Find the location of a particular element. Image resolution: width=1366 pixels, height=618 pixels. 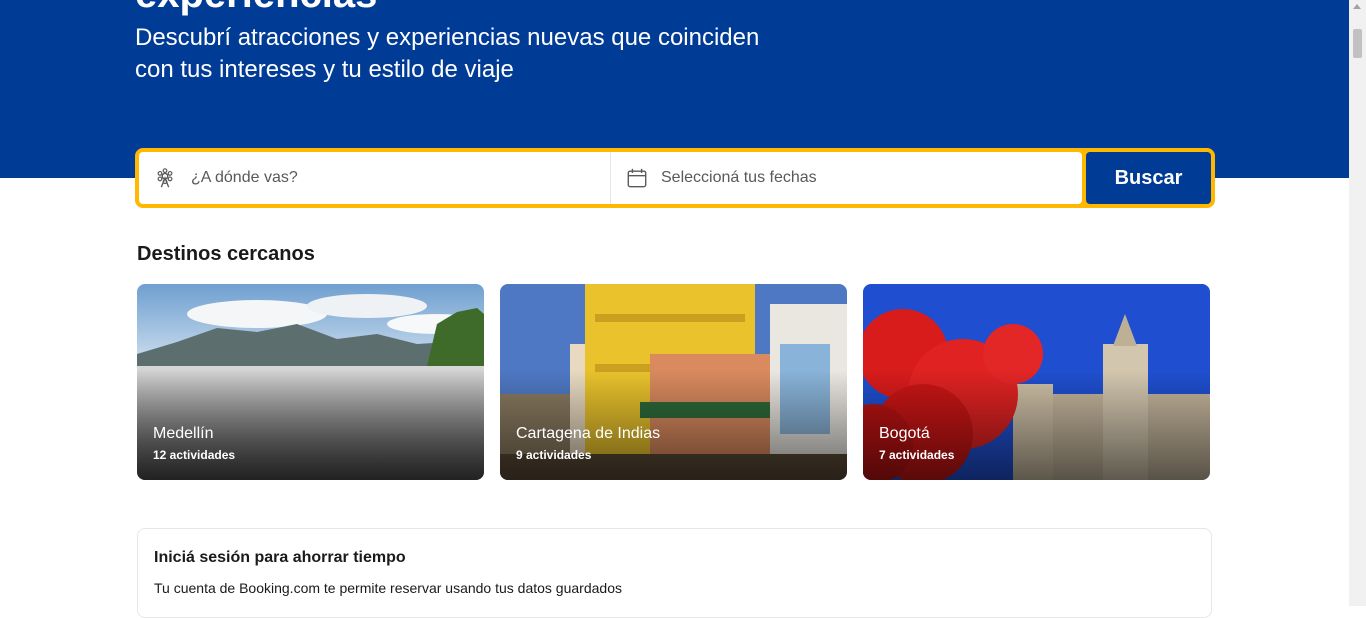

hero-subtitle-line2: con tus intereses y tu estilo de viaje is located at coordinates (324, 69).